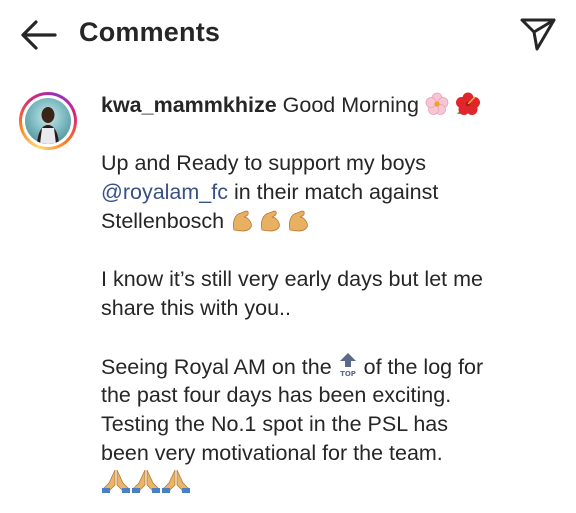 The height and width of the screenshot is (513, 576). What do you see at coordinates (189, 105) in the screenshot?
I see `comment-username: kwa_mammkhize` at bounding box center [189, 105].